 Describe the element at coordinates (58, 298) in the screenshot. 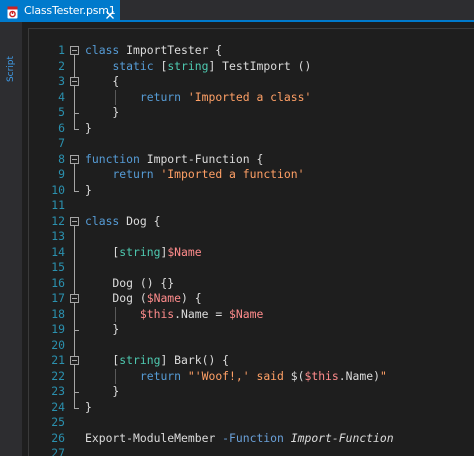

I see `line-number: 17` at that location.